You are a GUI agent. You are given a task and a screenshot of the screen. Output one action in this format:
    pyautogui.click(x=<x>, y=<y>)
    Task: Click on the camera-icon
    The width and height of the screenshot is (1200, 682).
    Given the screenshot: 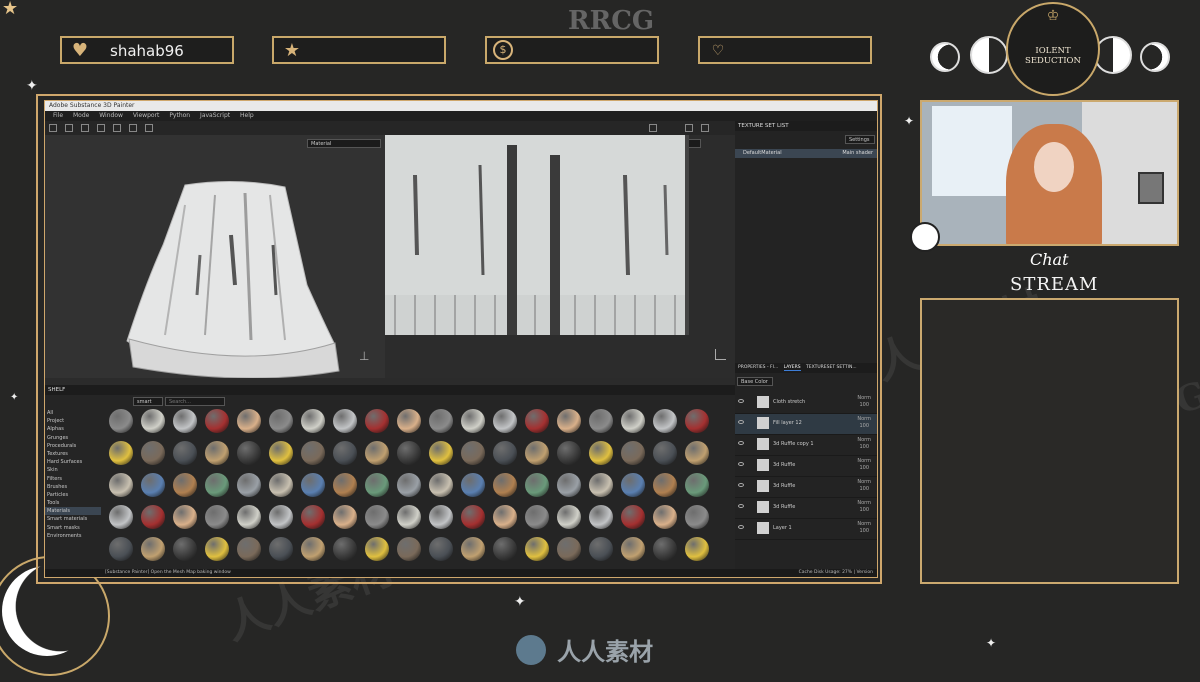 What is the action you would take?
    pyautogui.click(x=689, y=128)
    